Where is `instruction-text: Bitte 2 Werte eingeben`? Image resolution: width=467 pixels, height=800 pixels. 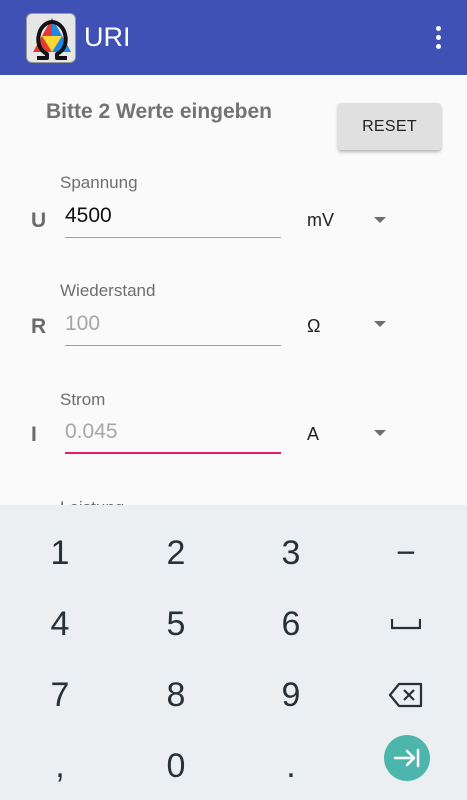 instruction-text: Bitte 2 Werte eingeben is located at coordinates (159, 111).